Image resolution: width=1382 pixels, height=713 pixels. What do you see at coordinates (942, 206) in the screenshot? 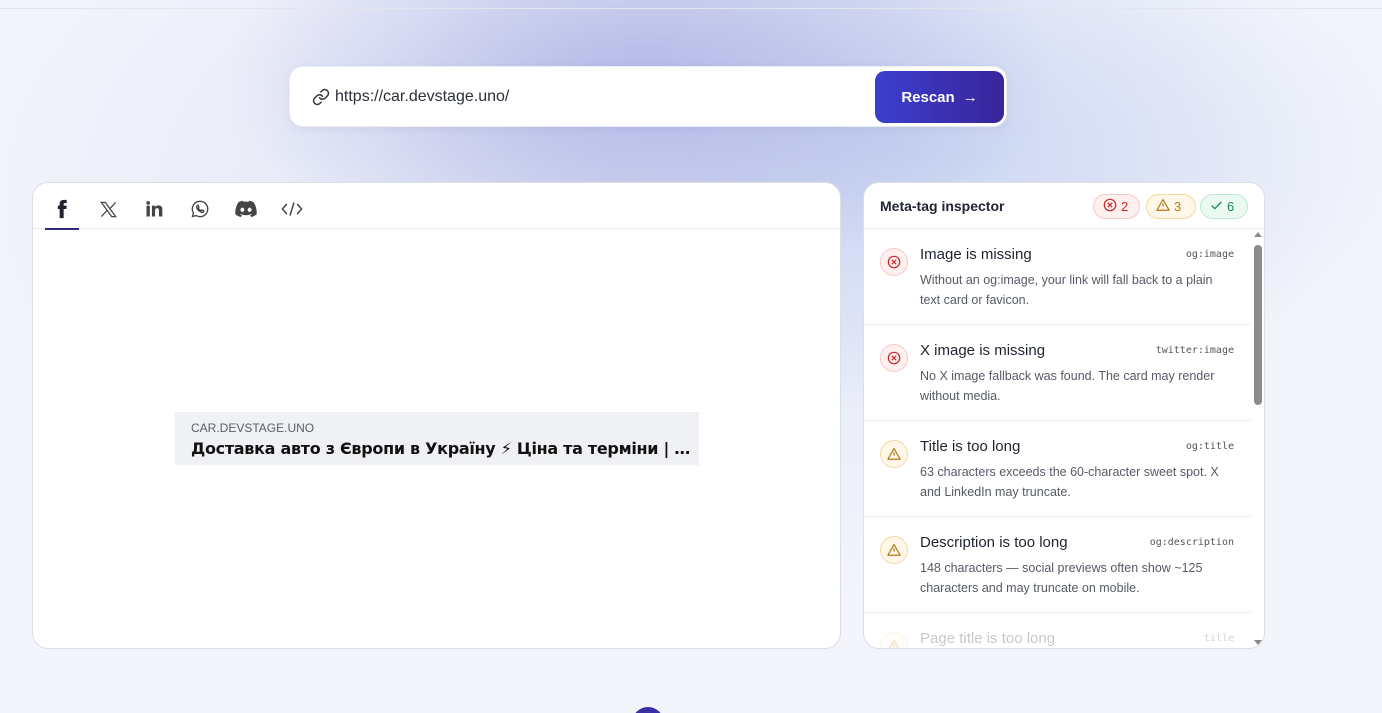
I see `inspector-title: Meta-tag inspector` at bounding box center [942, 206].